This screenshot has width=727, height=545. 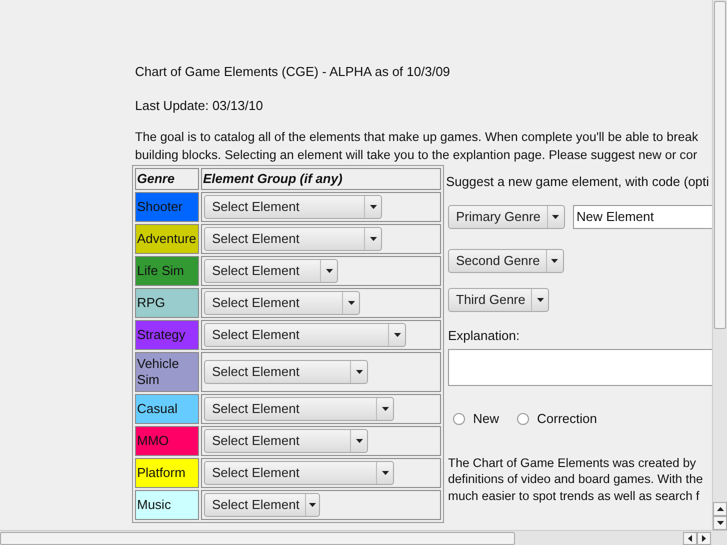 What do you see at coordinates (642, 216) in the screenshot?
I see `element-input: New Element` at bounding box center [642, 216].